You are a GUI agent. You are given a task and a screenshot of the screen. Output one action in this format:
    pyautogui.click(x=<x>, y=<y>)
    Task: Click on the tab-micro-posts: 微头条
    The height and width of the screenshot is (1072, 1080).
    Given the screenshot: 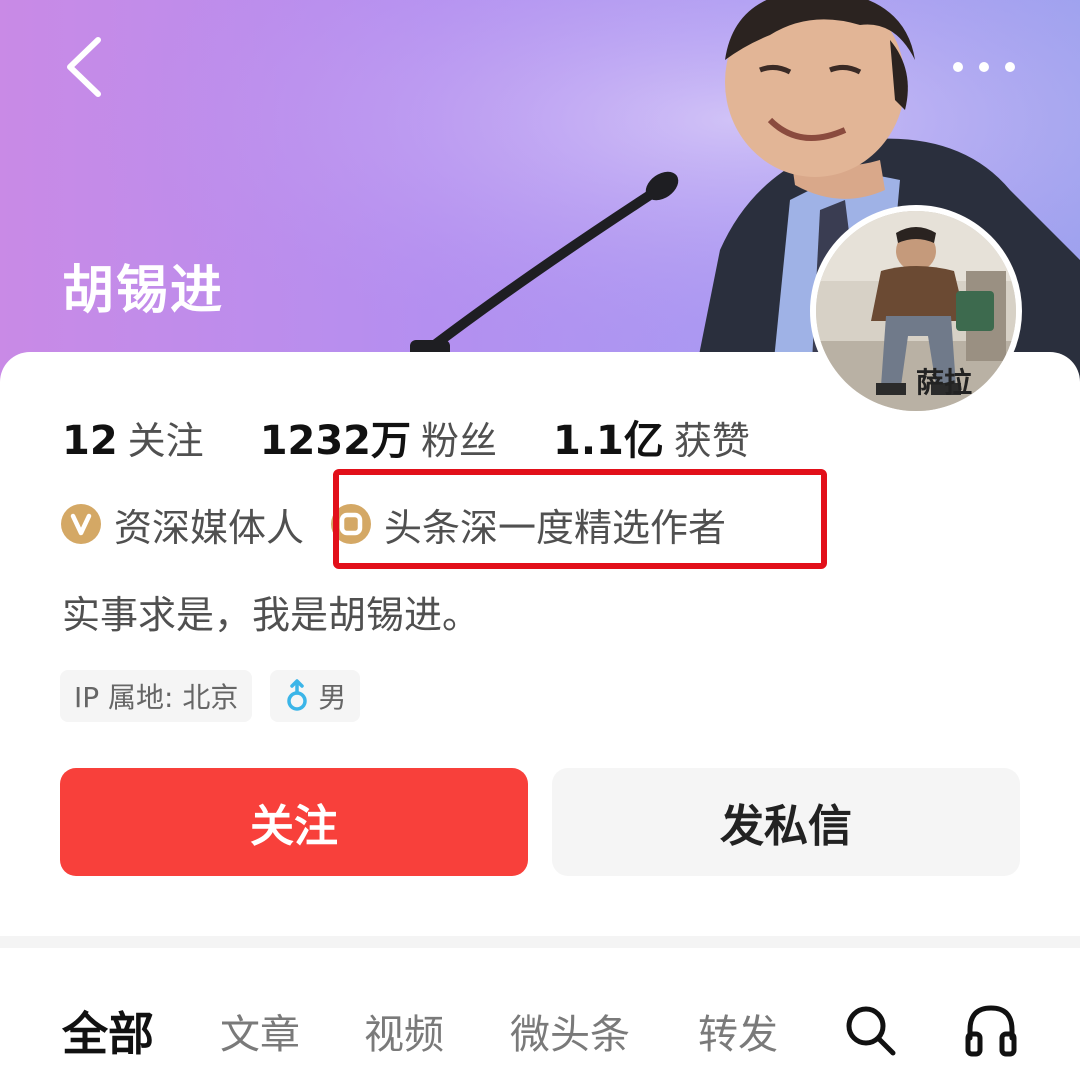 What is the action you would take?
    pyautogui.click(x=570, y=1031)
    